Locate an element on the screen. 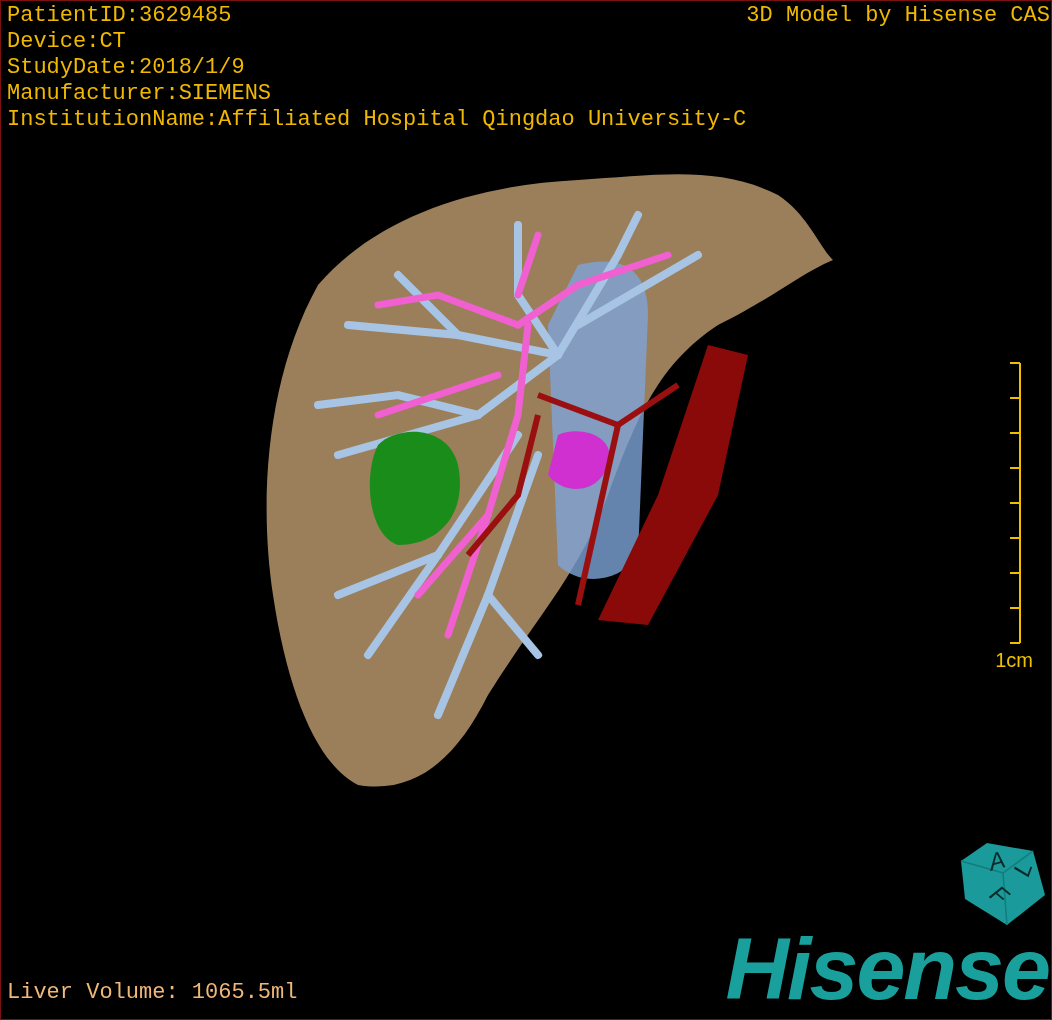  cube-letter: L is located at coordinates (1022, 868).